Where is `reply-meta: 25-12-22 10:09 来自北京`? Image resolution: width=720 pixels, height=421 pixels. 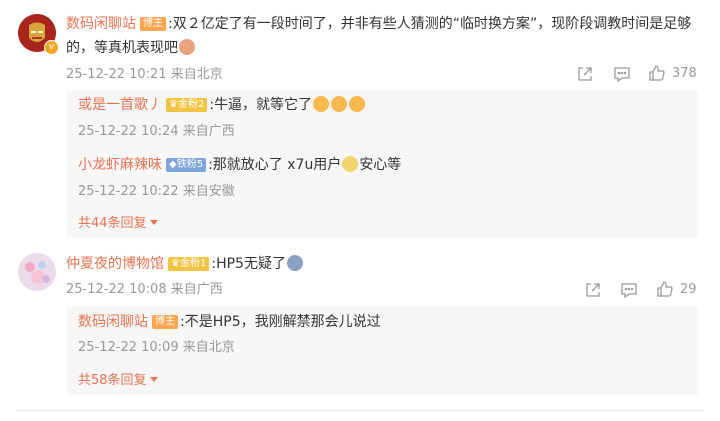
reply-meta: 25-12-22 10:09 来自北京 is located at coordinates (156, 347).